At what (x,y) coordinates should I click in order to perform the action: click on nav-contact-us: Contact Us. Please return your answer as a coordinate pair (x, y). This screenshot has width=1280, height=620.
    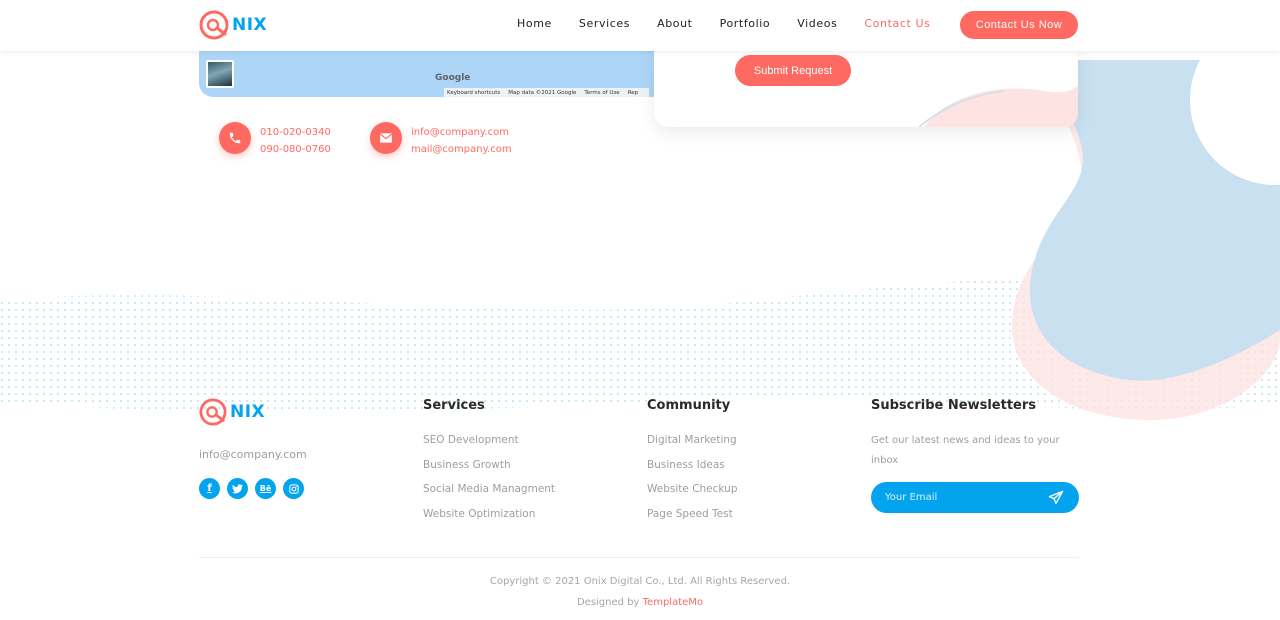
    Looking at the image, I should click on (897, 23).